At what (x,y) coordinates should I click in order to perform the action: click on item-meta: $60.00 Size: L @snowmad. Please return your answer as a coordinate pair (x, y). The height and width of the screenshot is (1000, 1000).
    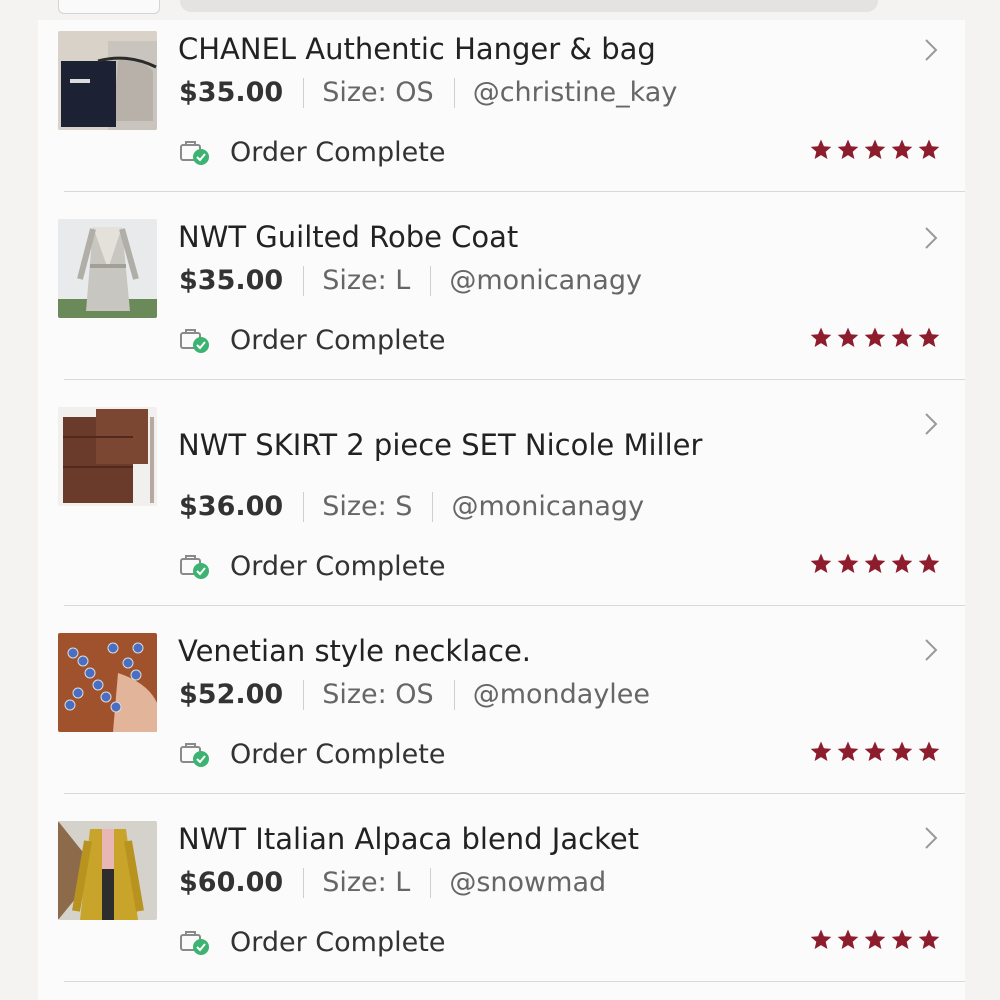
    Looking at the image, I should click on (392, 882).